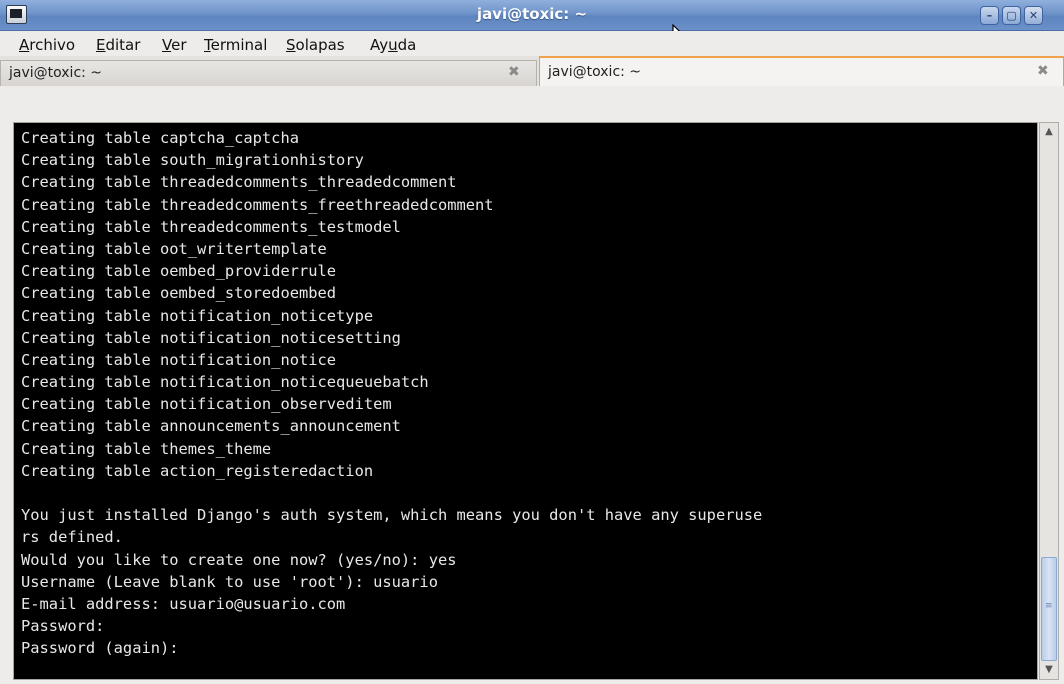 This screenshot has height=684, width=1064. I want to click on menu-ayuda: Ayuda, so click(393, 45).